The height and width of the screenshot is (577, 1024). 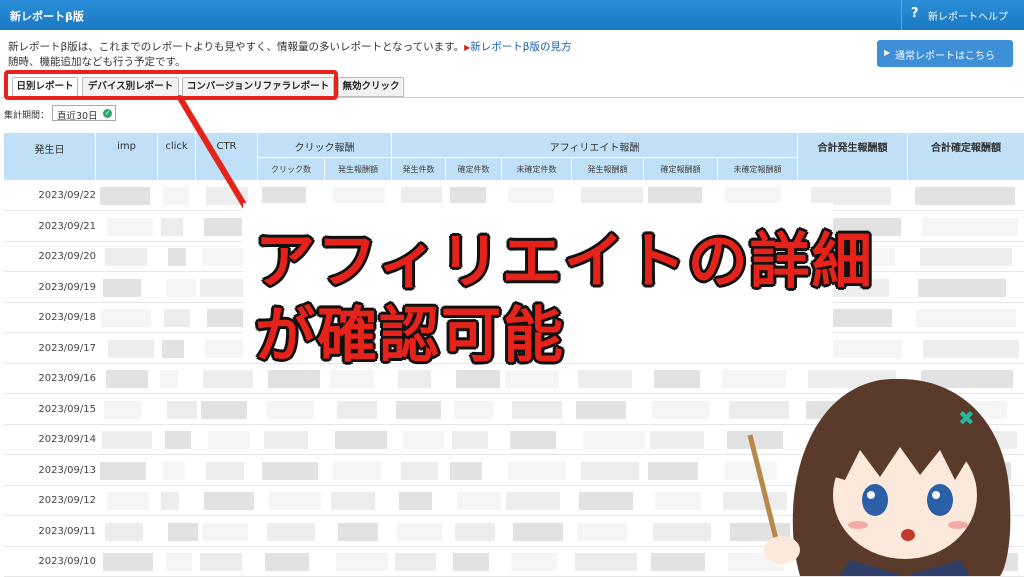 What do you see at coordinates (879, 477) in the screenshot?
I see `mascot-illustration: ✖` at bounding box center [879, 477].